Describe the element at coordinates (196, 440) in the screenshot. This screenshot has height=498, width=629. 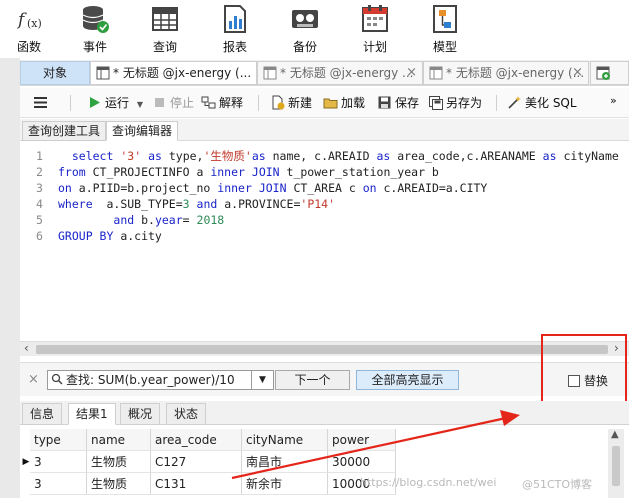
I see `column-header: area_code` at that location.